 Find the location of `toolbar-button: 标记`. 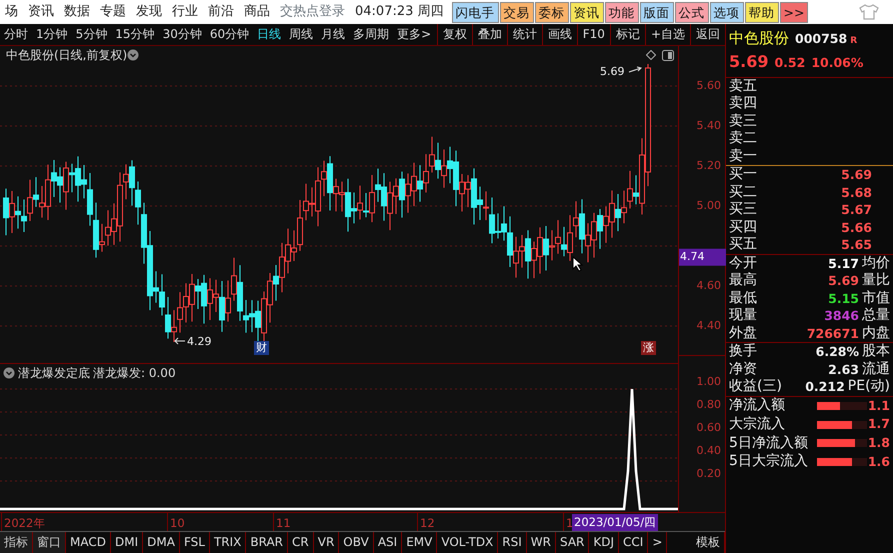

toolbar-button: 标记 is located at coordinates (627, 34).